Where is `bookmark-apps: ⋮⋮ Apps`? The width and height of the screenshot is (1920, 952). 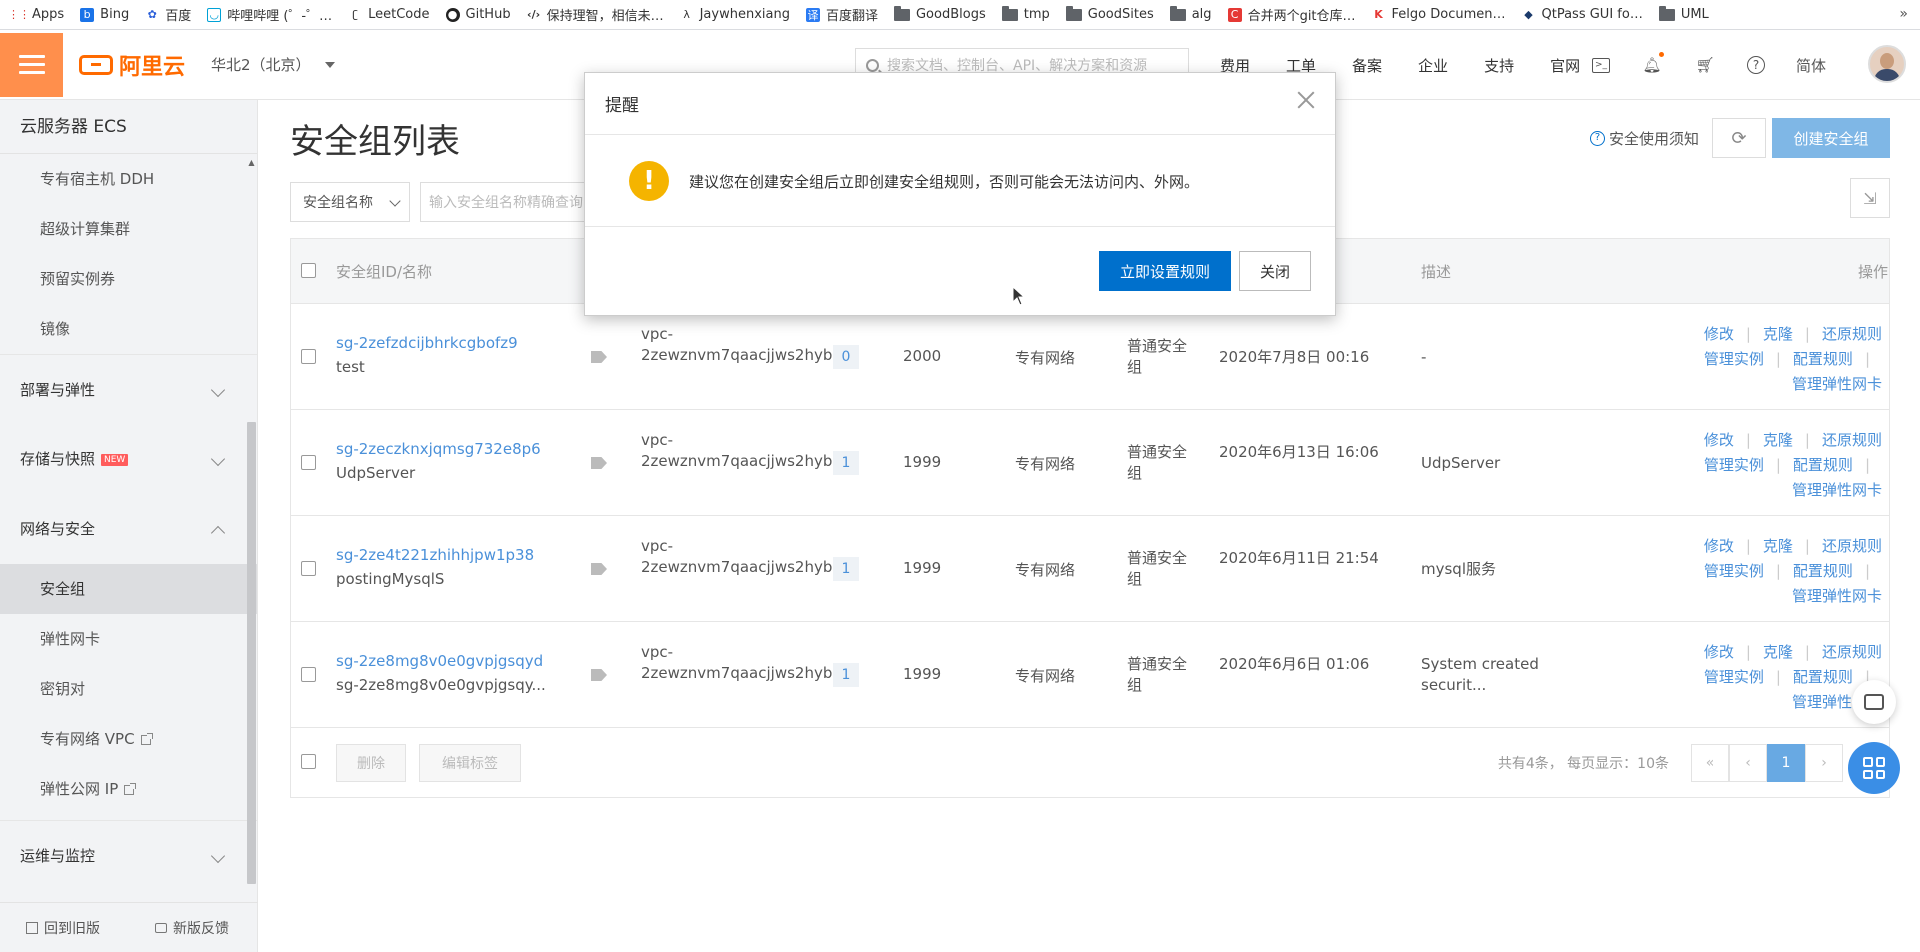 bookmark-apps: ⋮⋮ Apps is located at coordinates (36, 14).